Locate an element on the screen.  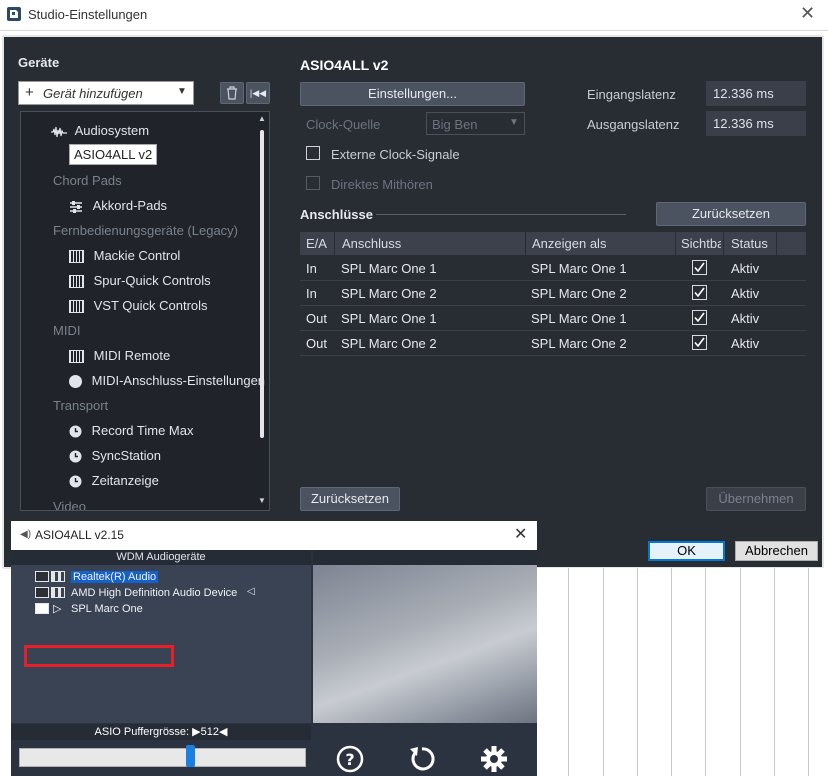
buffer-size-label: ASIO Puffergrösse: ▶512◀ is located at coordinates (161, 732).